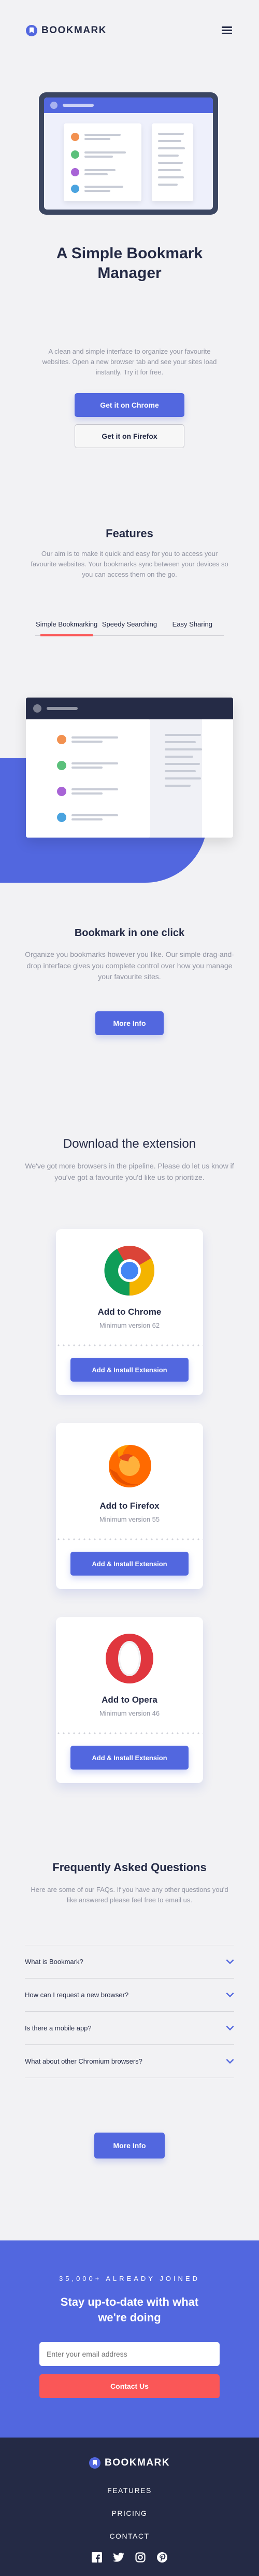 The width and height of the screenshot is (259, 2576). What do you see at coordinates (137, 2462) in the screenshot?
I see `footer-brand-name: BOOKMARK` at bounding box center [137, 2462].